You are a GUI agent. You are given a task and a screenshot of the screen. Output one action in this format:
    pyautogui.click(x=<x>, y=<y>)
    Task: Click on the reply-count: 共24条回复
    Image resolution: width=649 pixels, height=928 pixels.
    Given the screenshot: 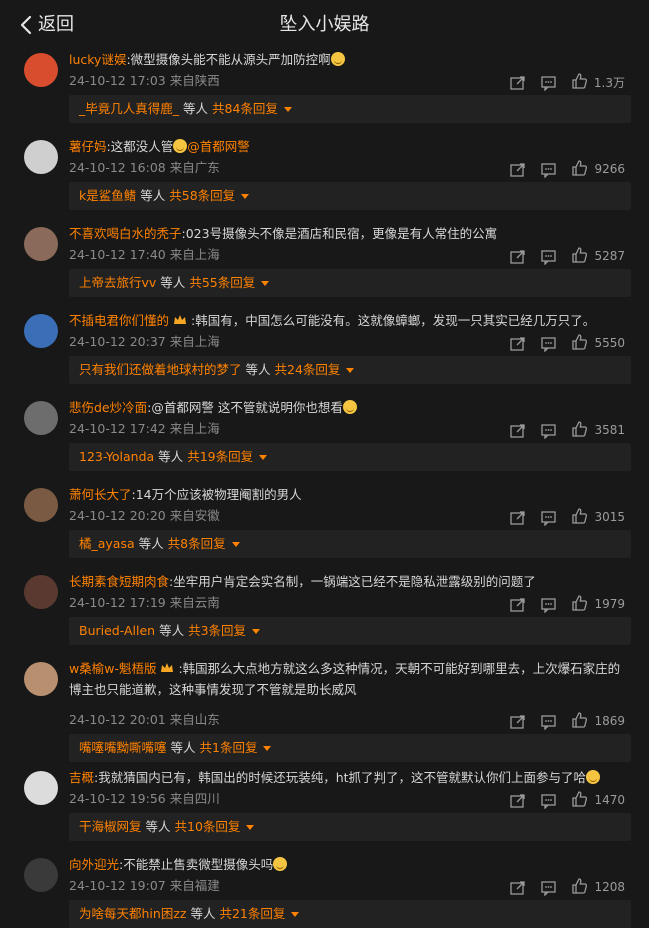 What is the action you would take?
    pyautogui.click(x=308, y=370)
    